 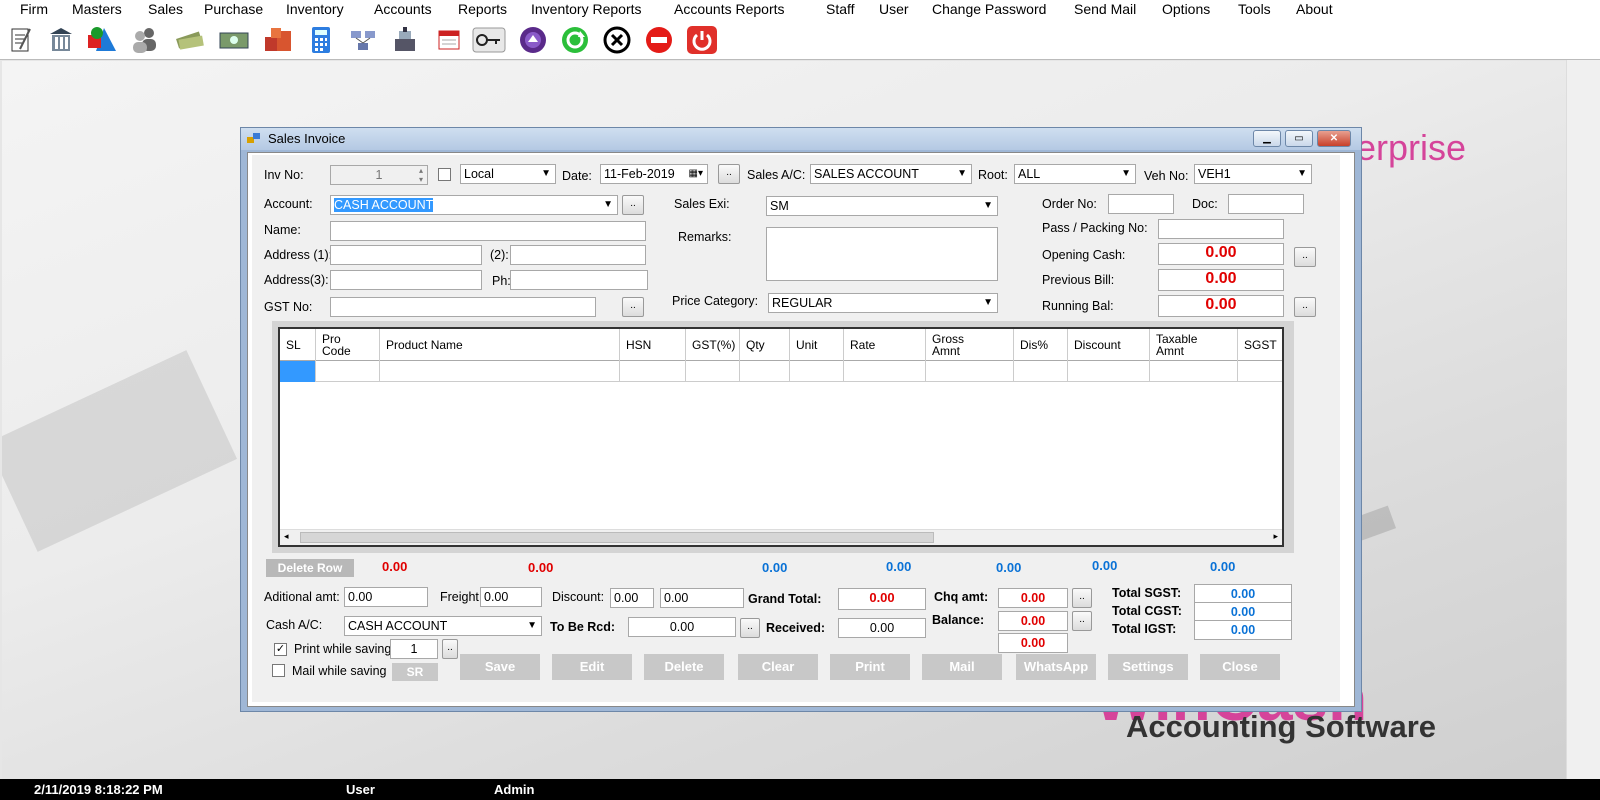 What do you see at coordinates (277, 40) in the screenshot?
I see `boxes-icon` at bounding box center [277, 40].